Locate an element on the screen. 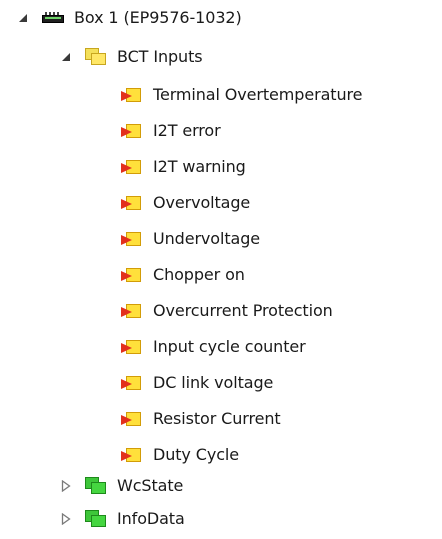 Image resolution: width=442 pixels, height=539 pixels. tree-node-bct-inputs: BCT Inputs is located at coordinates (131, 57).